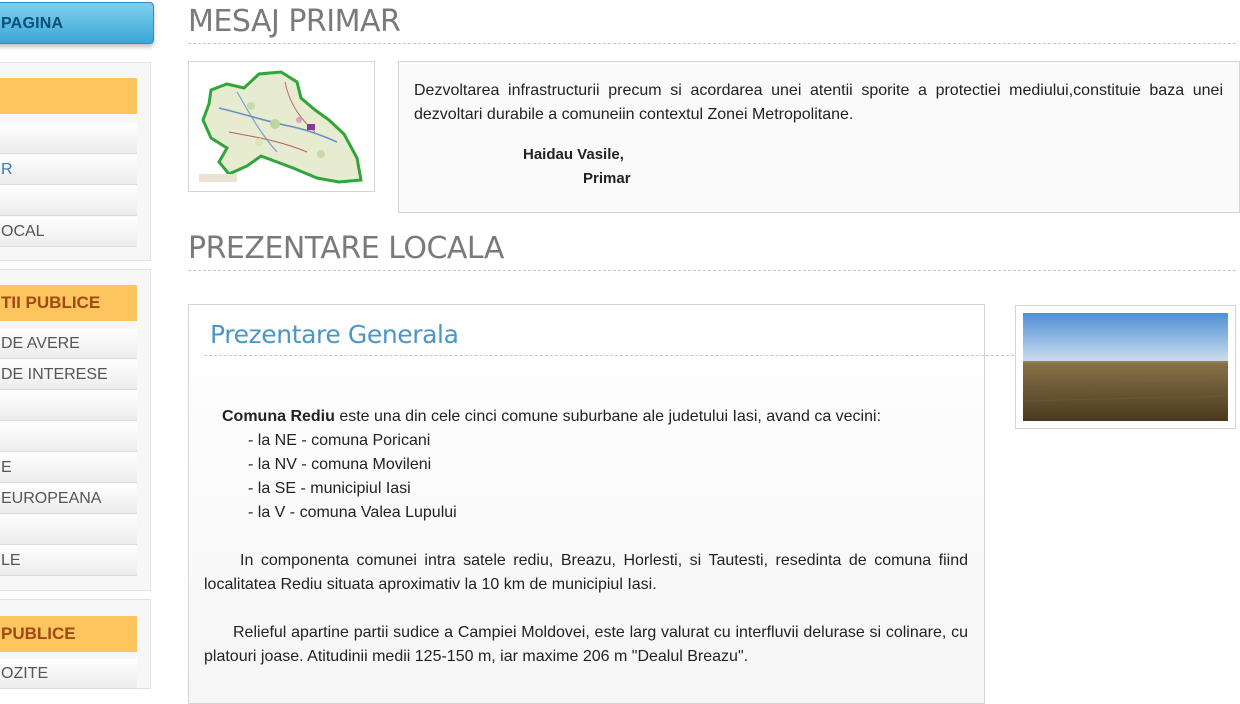  What do you see at coordinates (609, 355) in the screenshot?
I see `subtitle-divider` at bounding box center [609, 355].